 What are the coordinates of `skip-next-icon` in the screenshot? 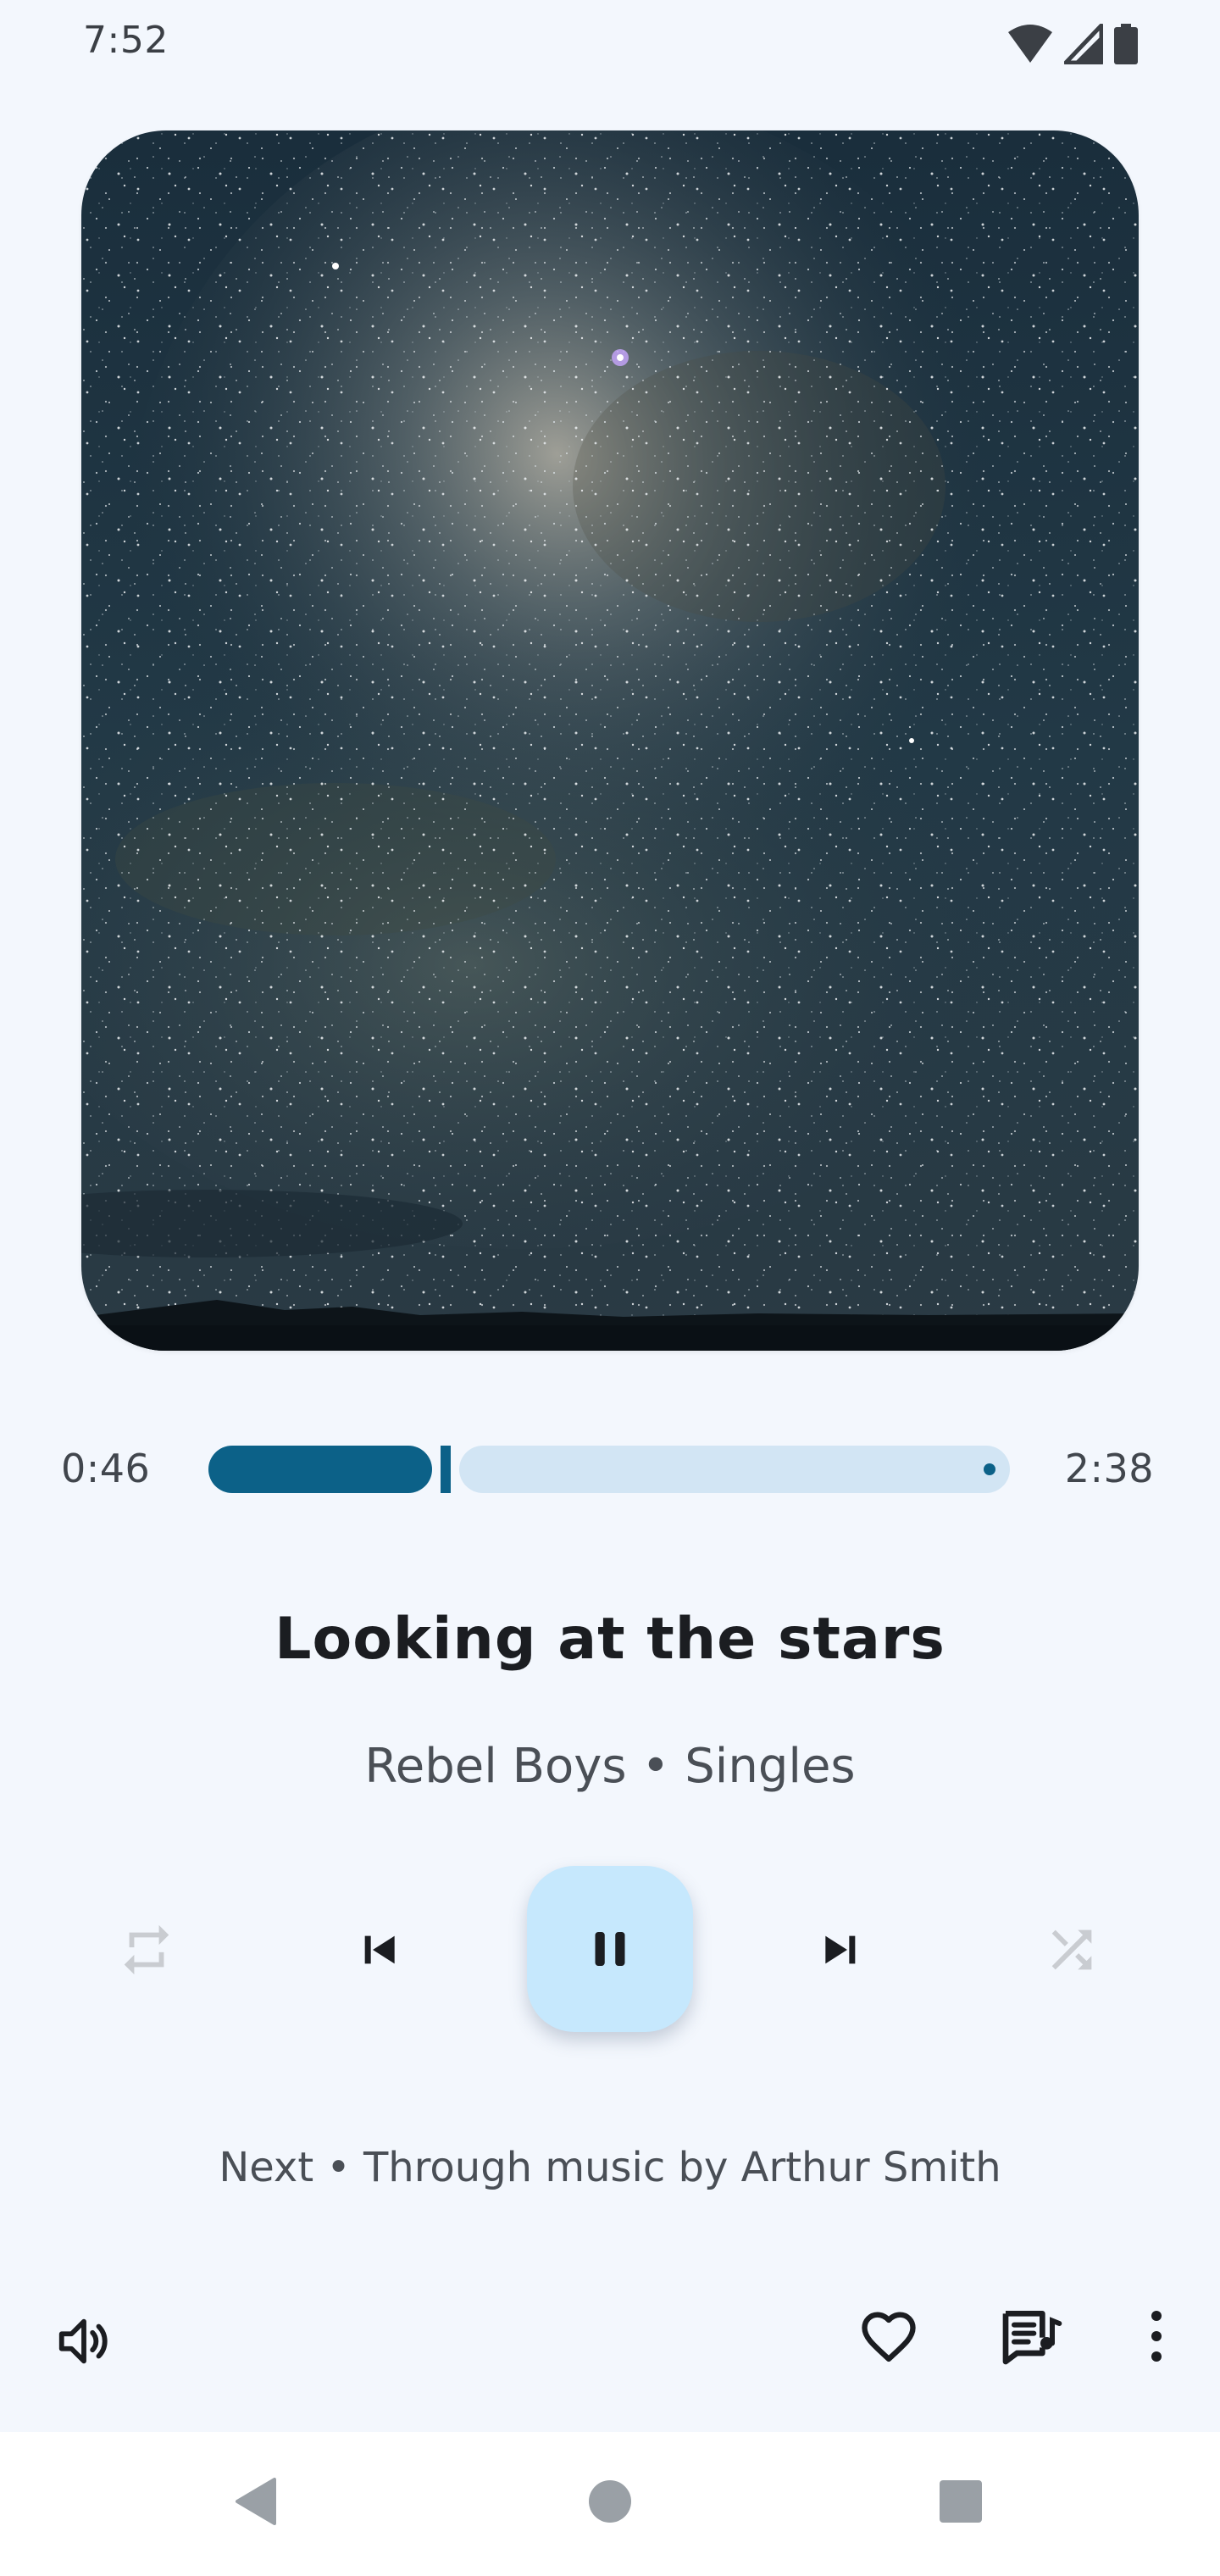 It's located at (840, 1949).